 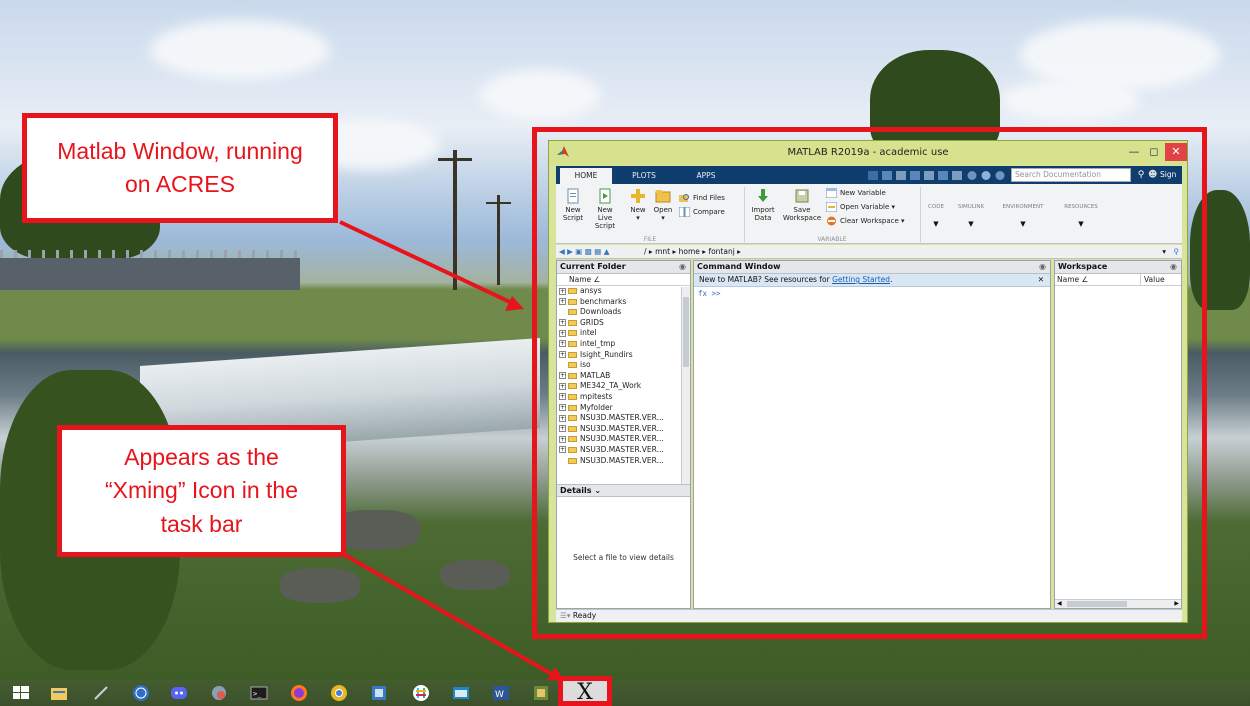 I want to click on breadcrumb-mnt: mnt, so click(x=662, y=251).